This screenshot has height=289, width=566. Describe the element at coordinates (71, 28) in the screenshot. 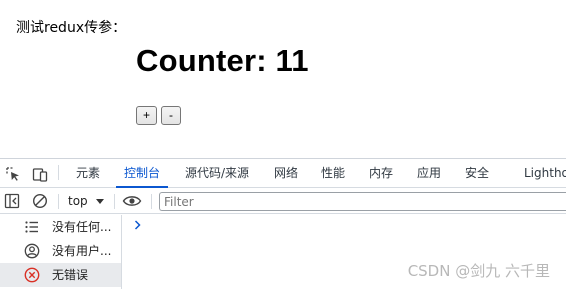

I see `intro-text: 测试redux传参：` at that location.